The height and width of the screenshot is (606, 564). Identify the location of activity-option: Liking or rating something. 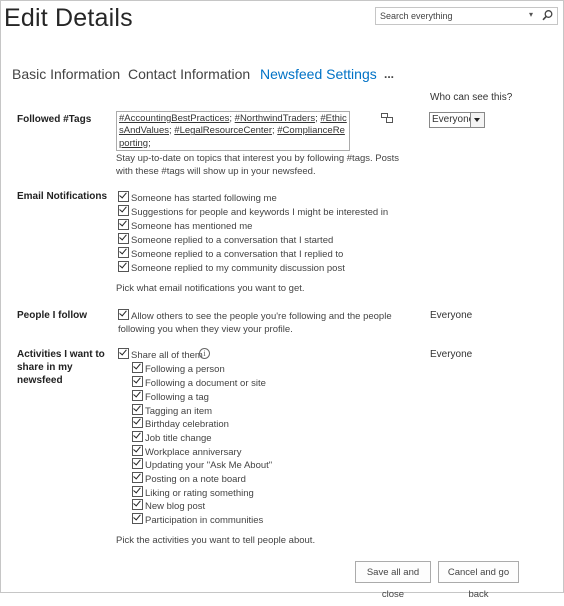
(193, 492).